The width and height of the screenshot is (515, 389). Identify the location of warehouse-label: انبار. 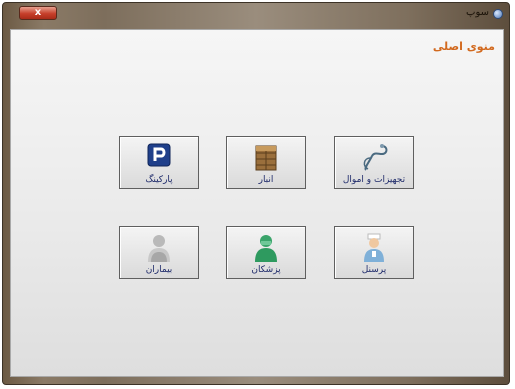
(266, 180).